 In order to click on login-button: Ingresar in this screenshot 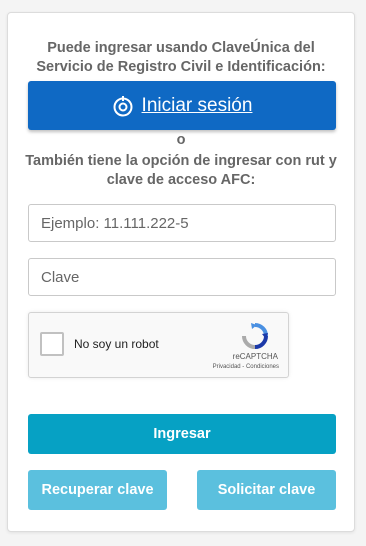, I will do `click(182, 434)`.